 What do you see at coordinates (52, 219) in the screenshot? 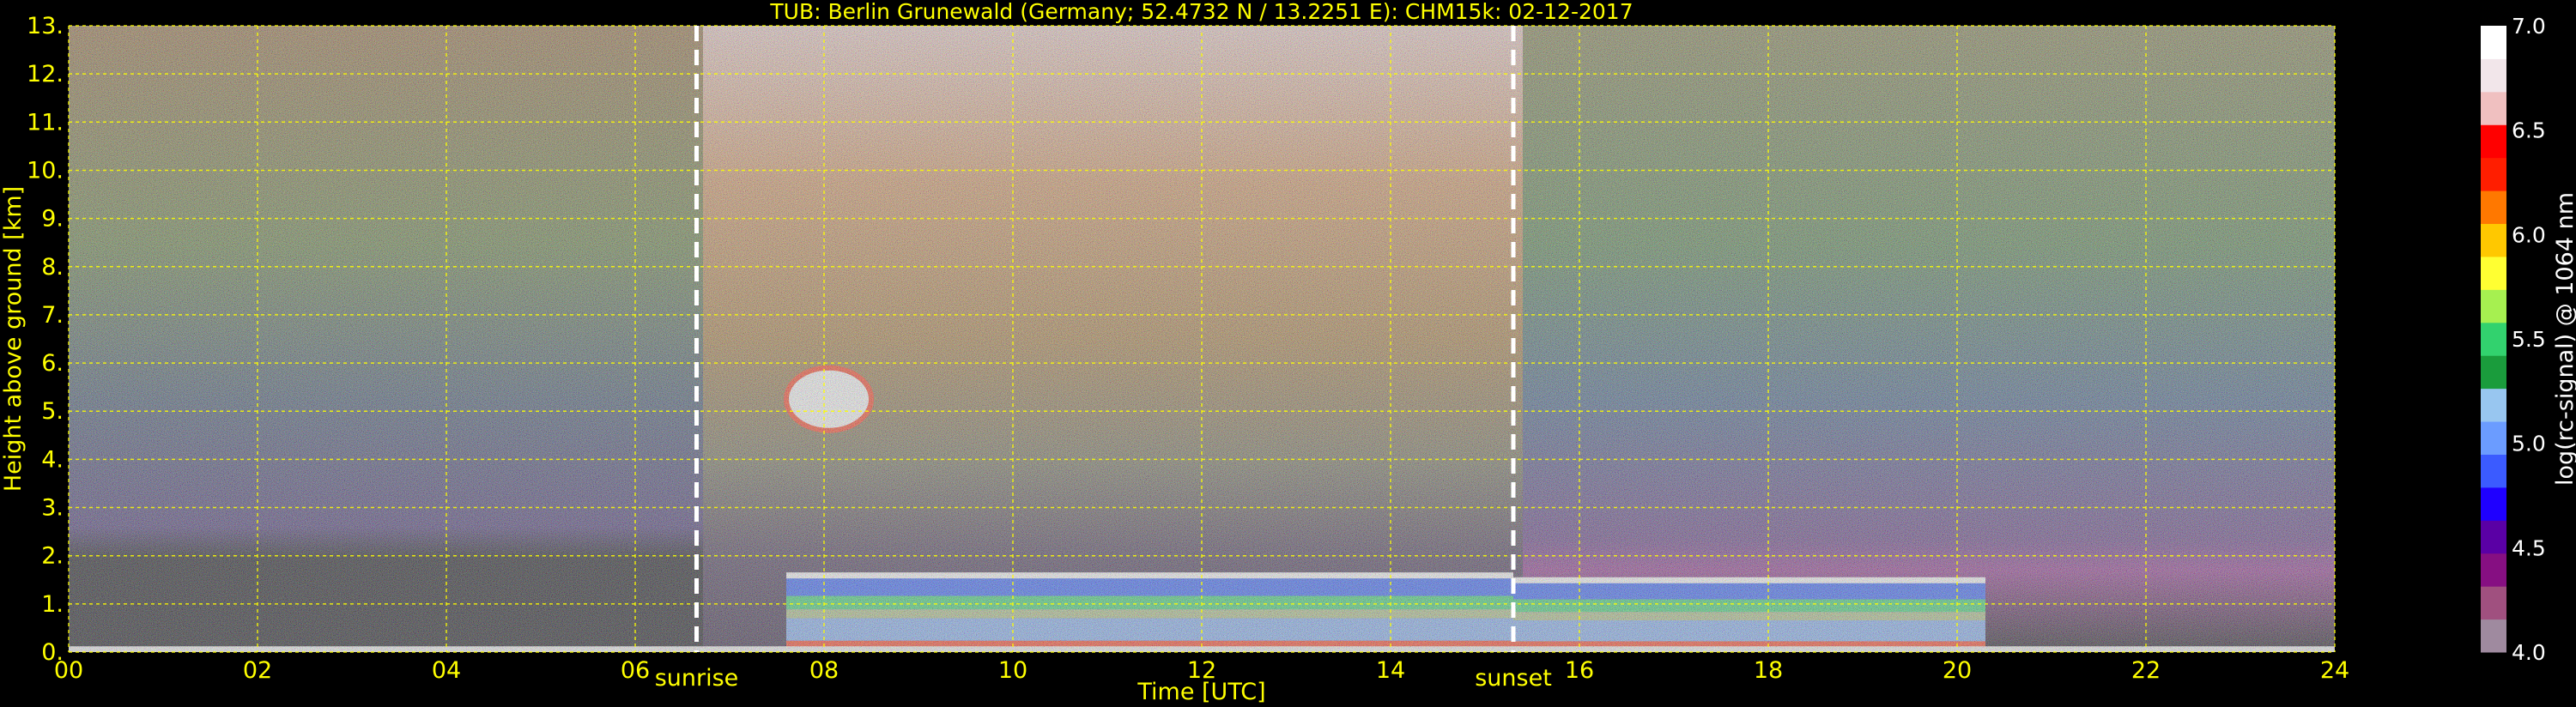
I see `y-tick-label: 9.` at bounding box center [52, 219].